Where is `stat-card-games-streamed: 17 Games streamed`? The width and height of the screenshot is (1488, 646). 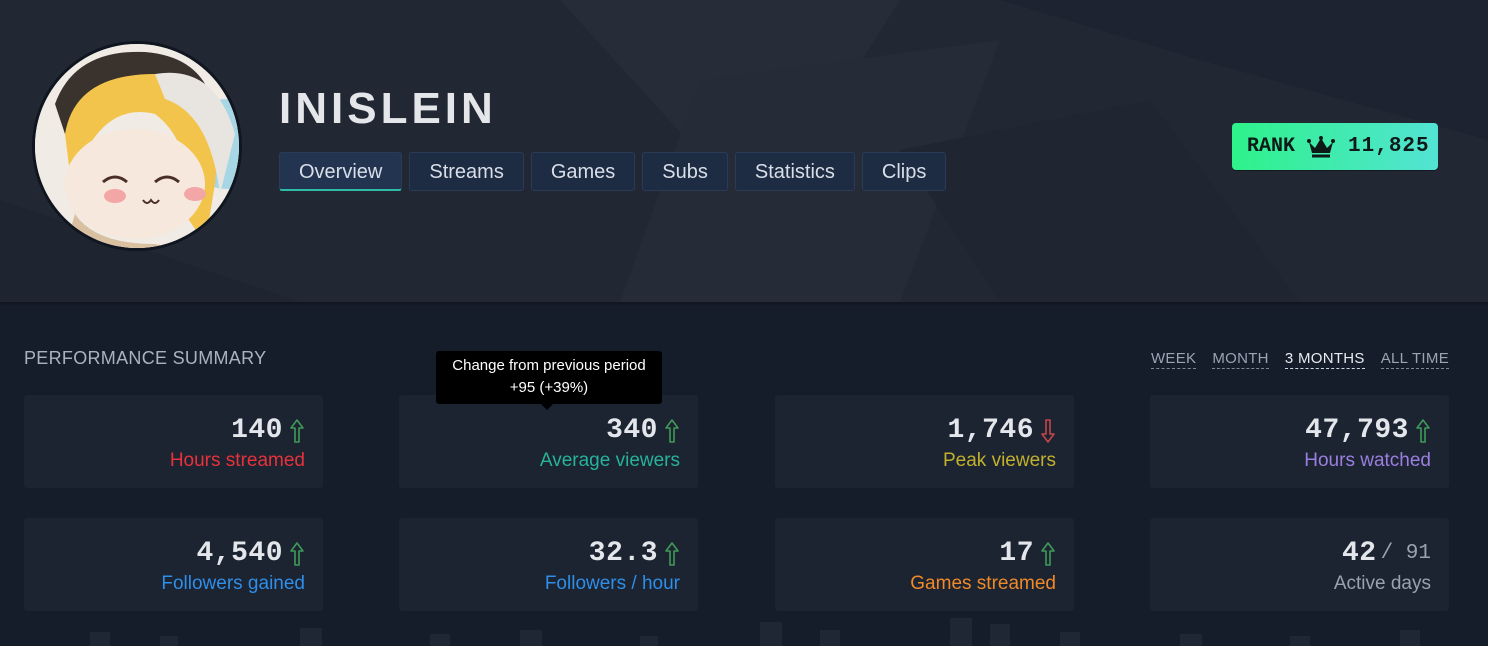 stat-card-games-streamed: 17 Games streamed is located at coordinates (924, 564).